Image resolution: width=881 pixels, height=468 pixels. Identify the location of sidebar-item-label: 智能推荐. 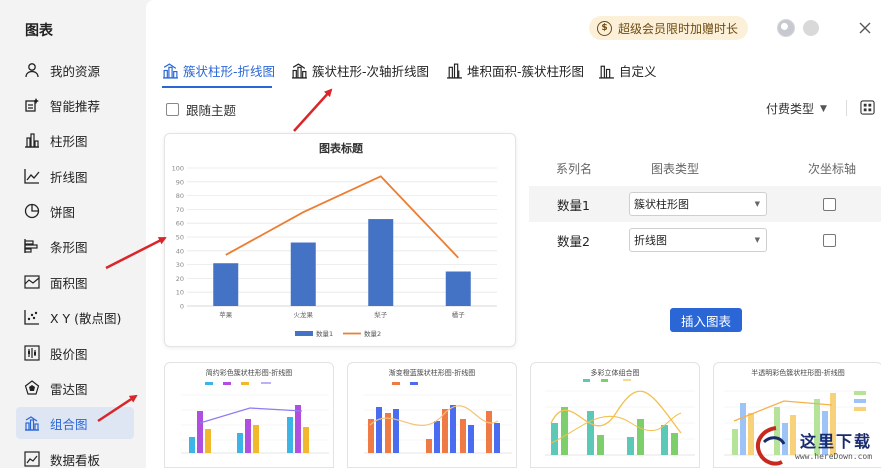
(75, 106).